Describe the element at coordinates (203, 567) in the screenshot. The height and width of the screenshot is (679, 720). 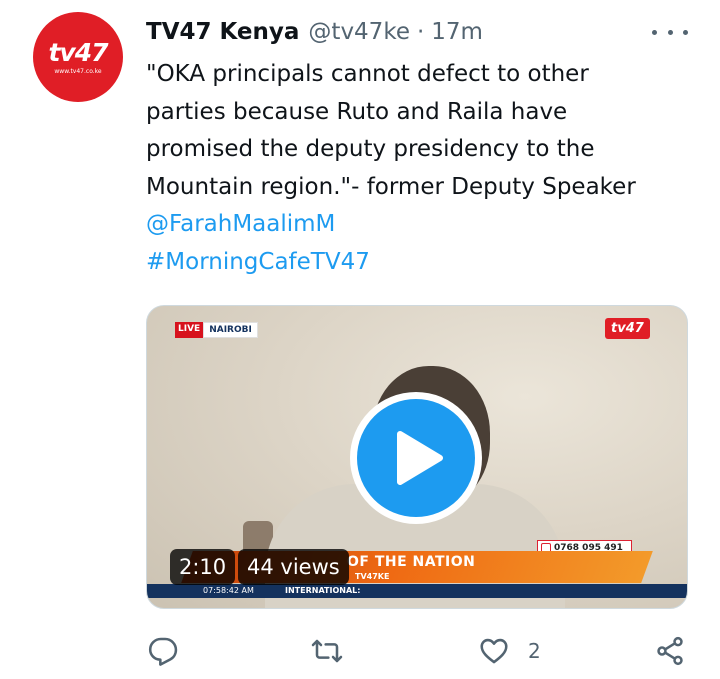
I see `video-duration: 2:10` at that location.